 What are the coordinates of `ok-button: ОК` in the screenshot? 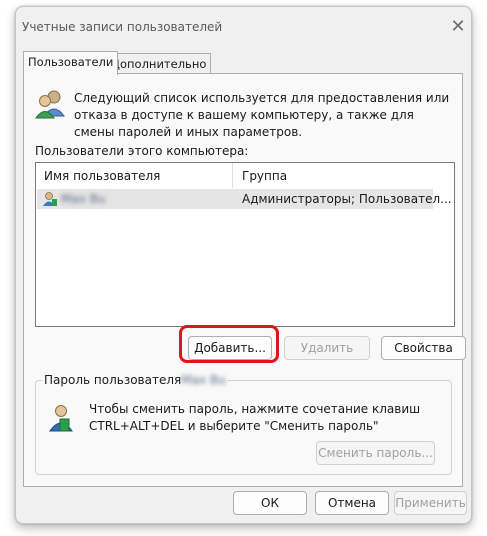 It's located at (270, 503).